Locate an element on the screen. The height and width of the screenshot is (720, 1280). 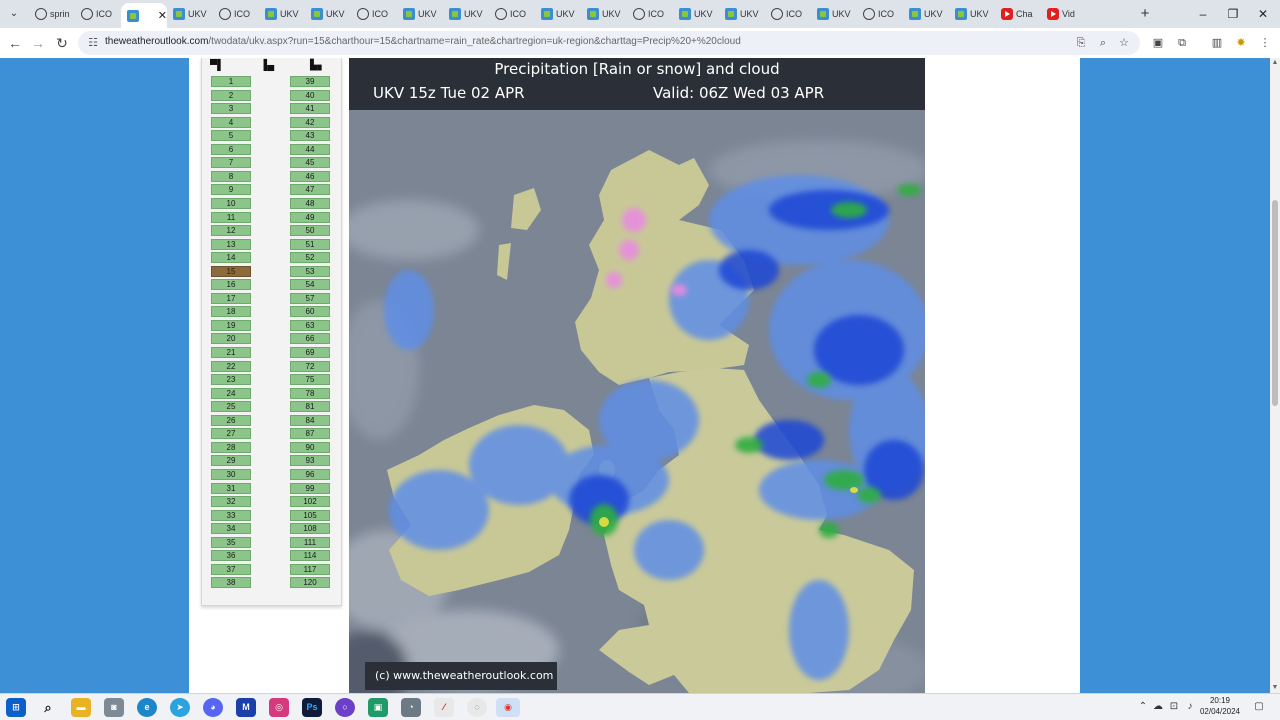
forecast-hour-cell: 31 is located at coordinates (231, 488).